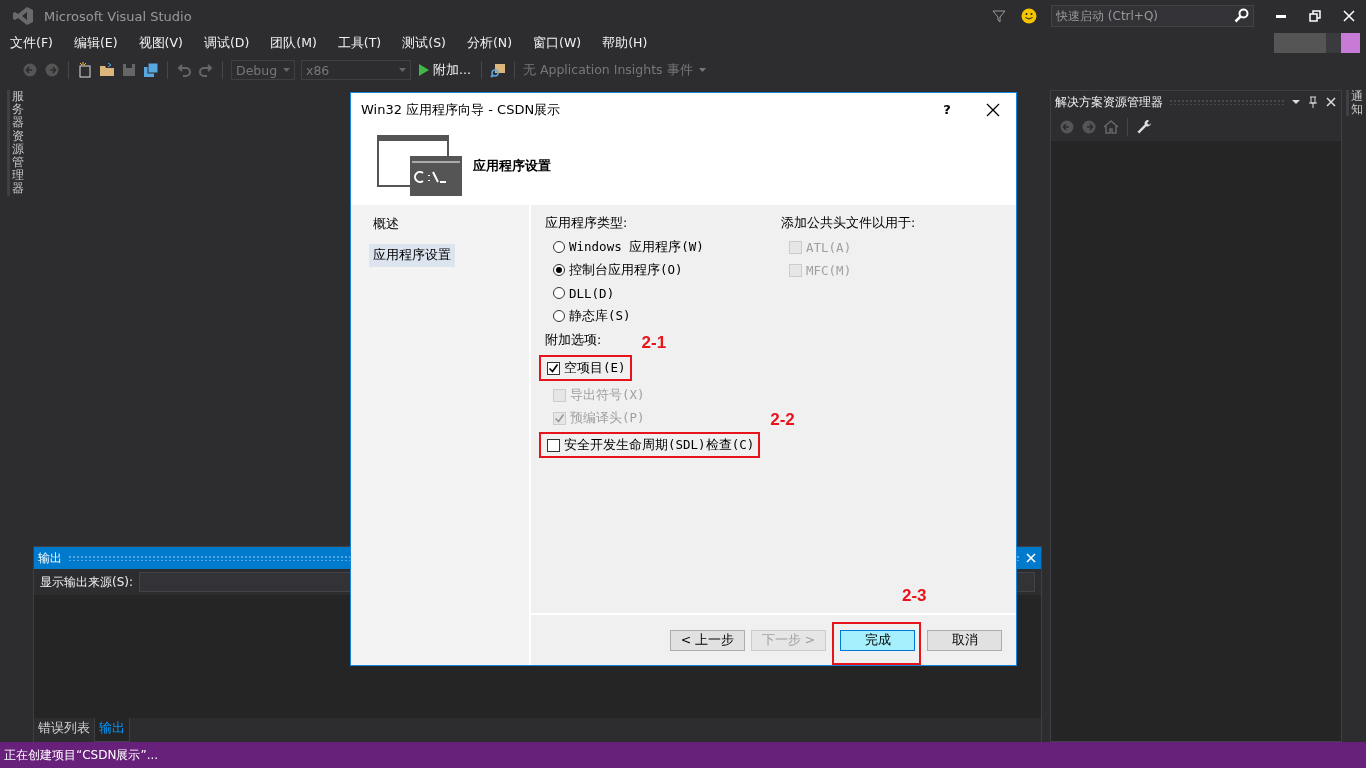 The width and height of the screenshot is (1366, 768). I want to click on option-label: 安全开发生命周期(SDL)检查(C), so click(659, 445).